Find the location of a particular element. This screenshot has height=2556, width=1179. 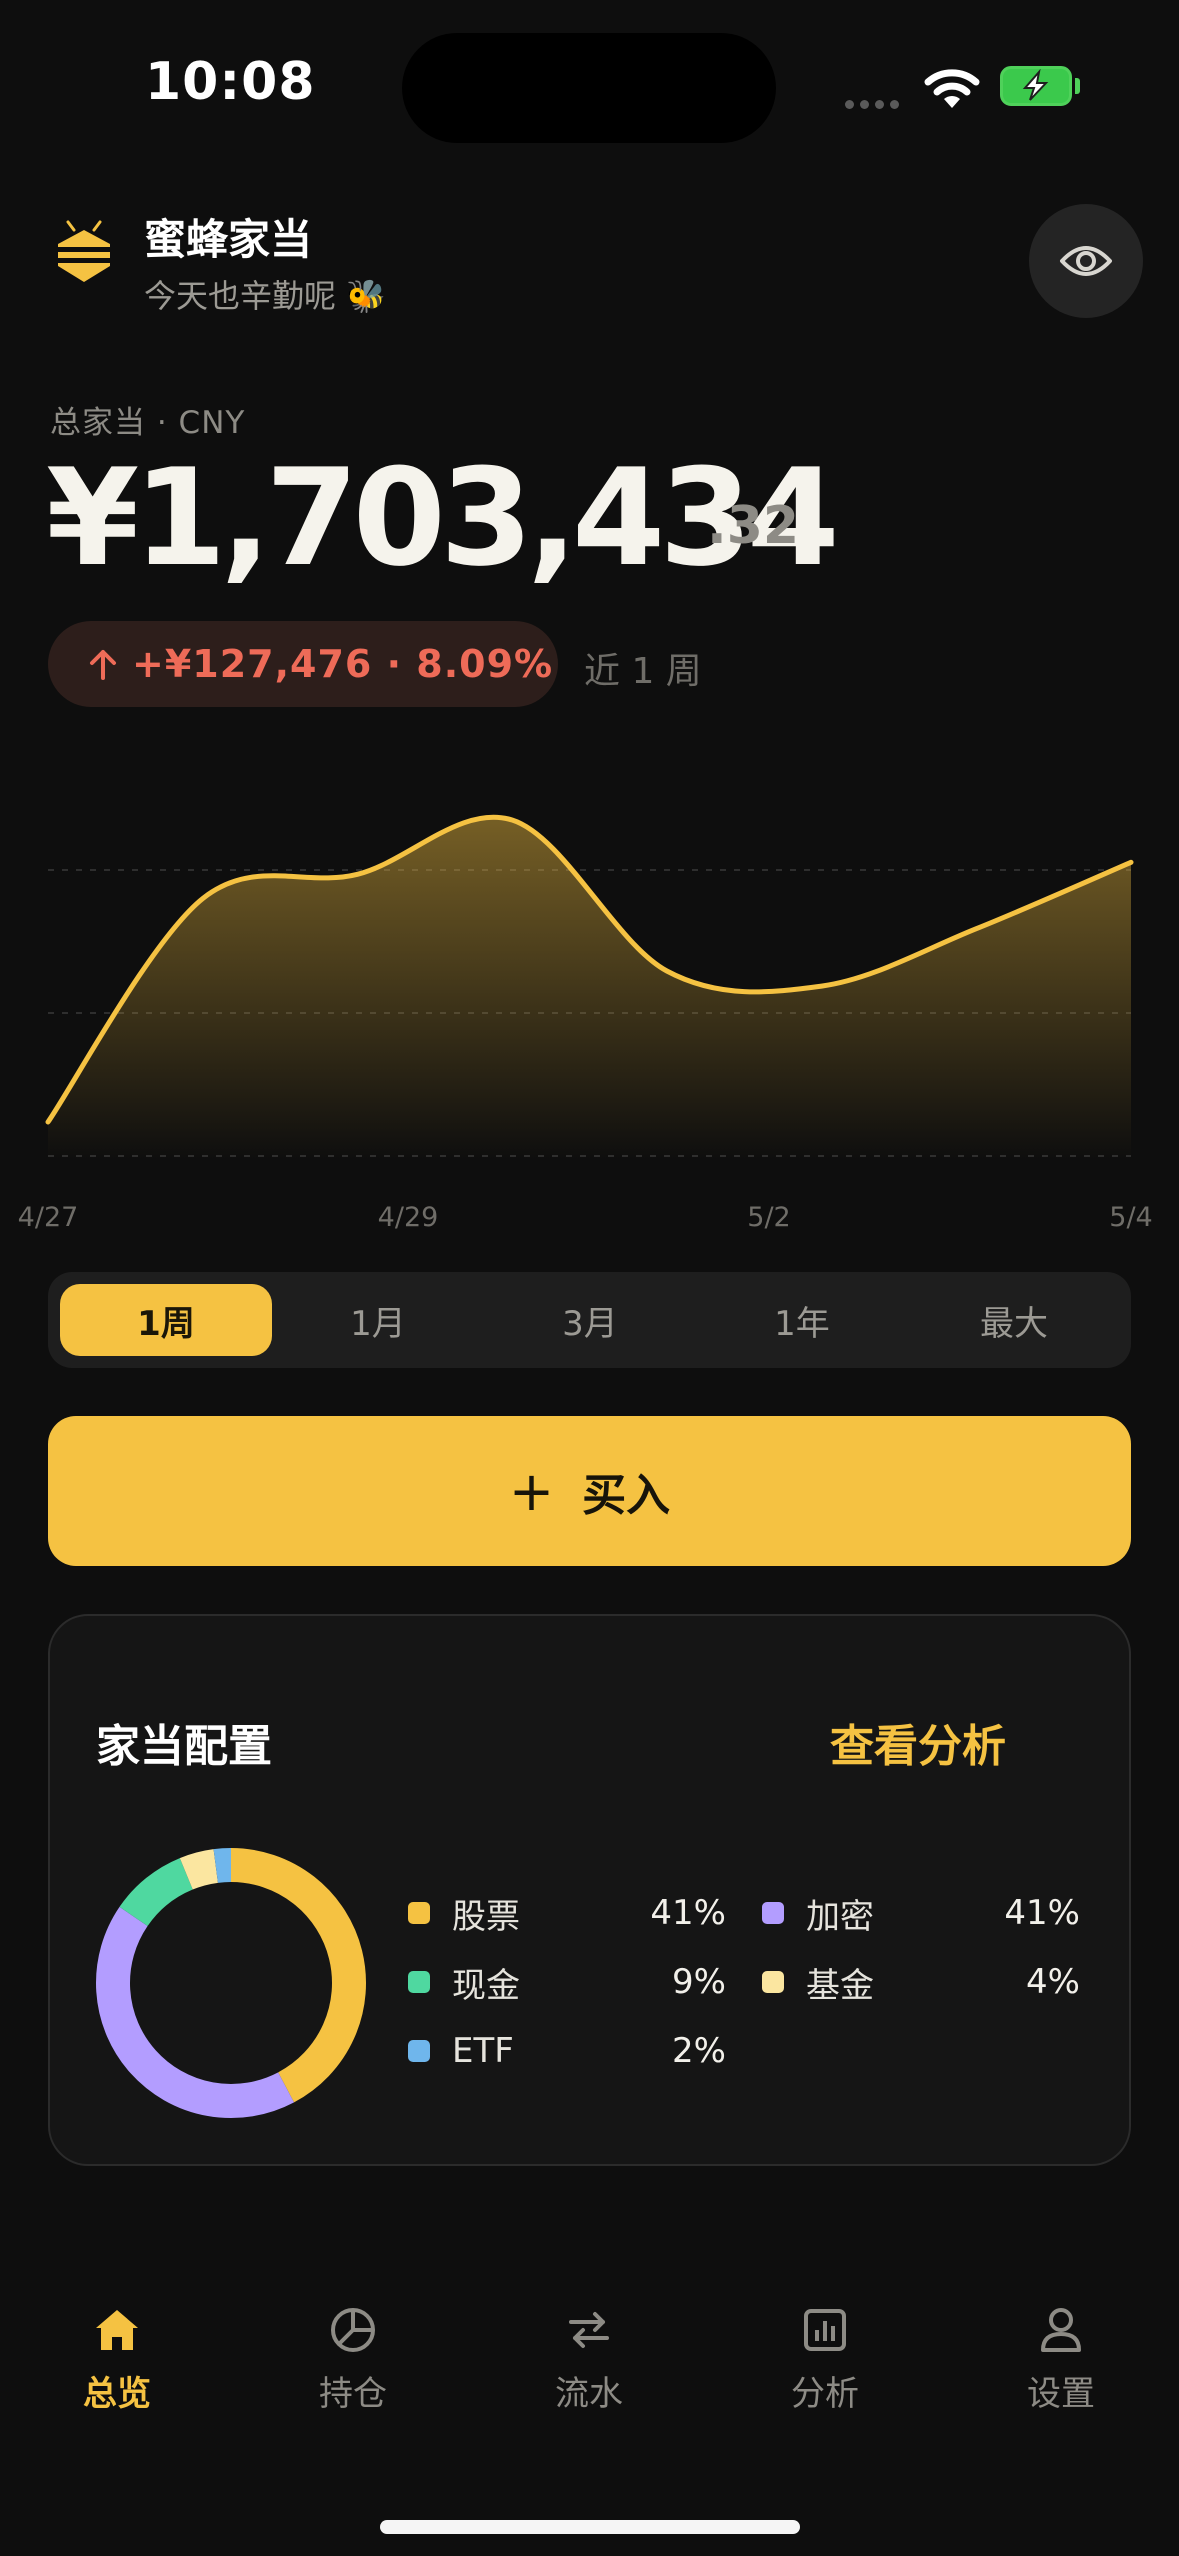

period-option-4: 最大 is located at coordinates (1014, 1320).